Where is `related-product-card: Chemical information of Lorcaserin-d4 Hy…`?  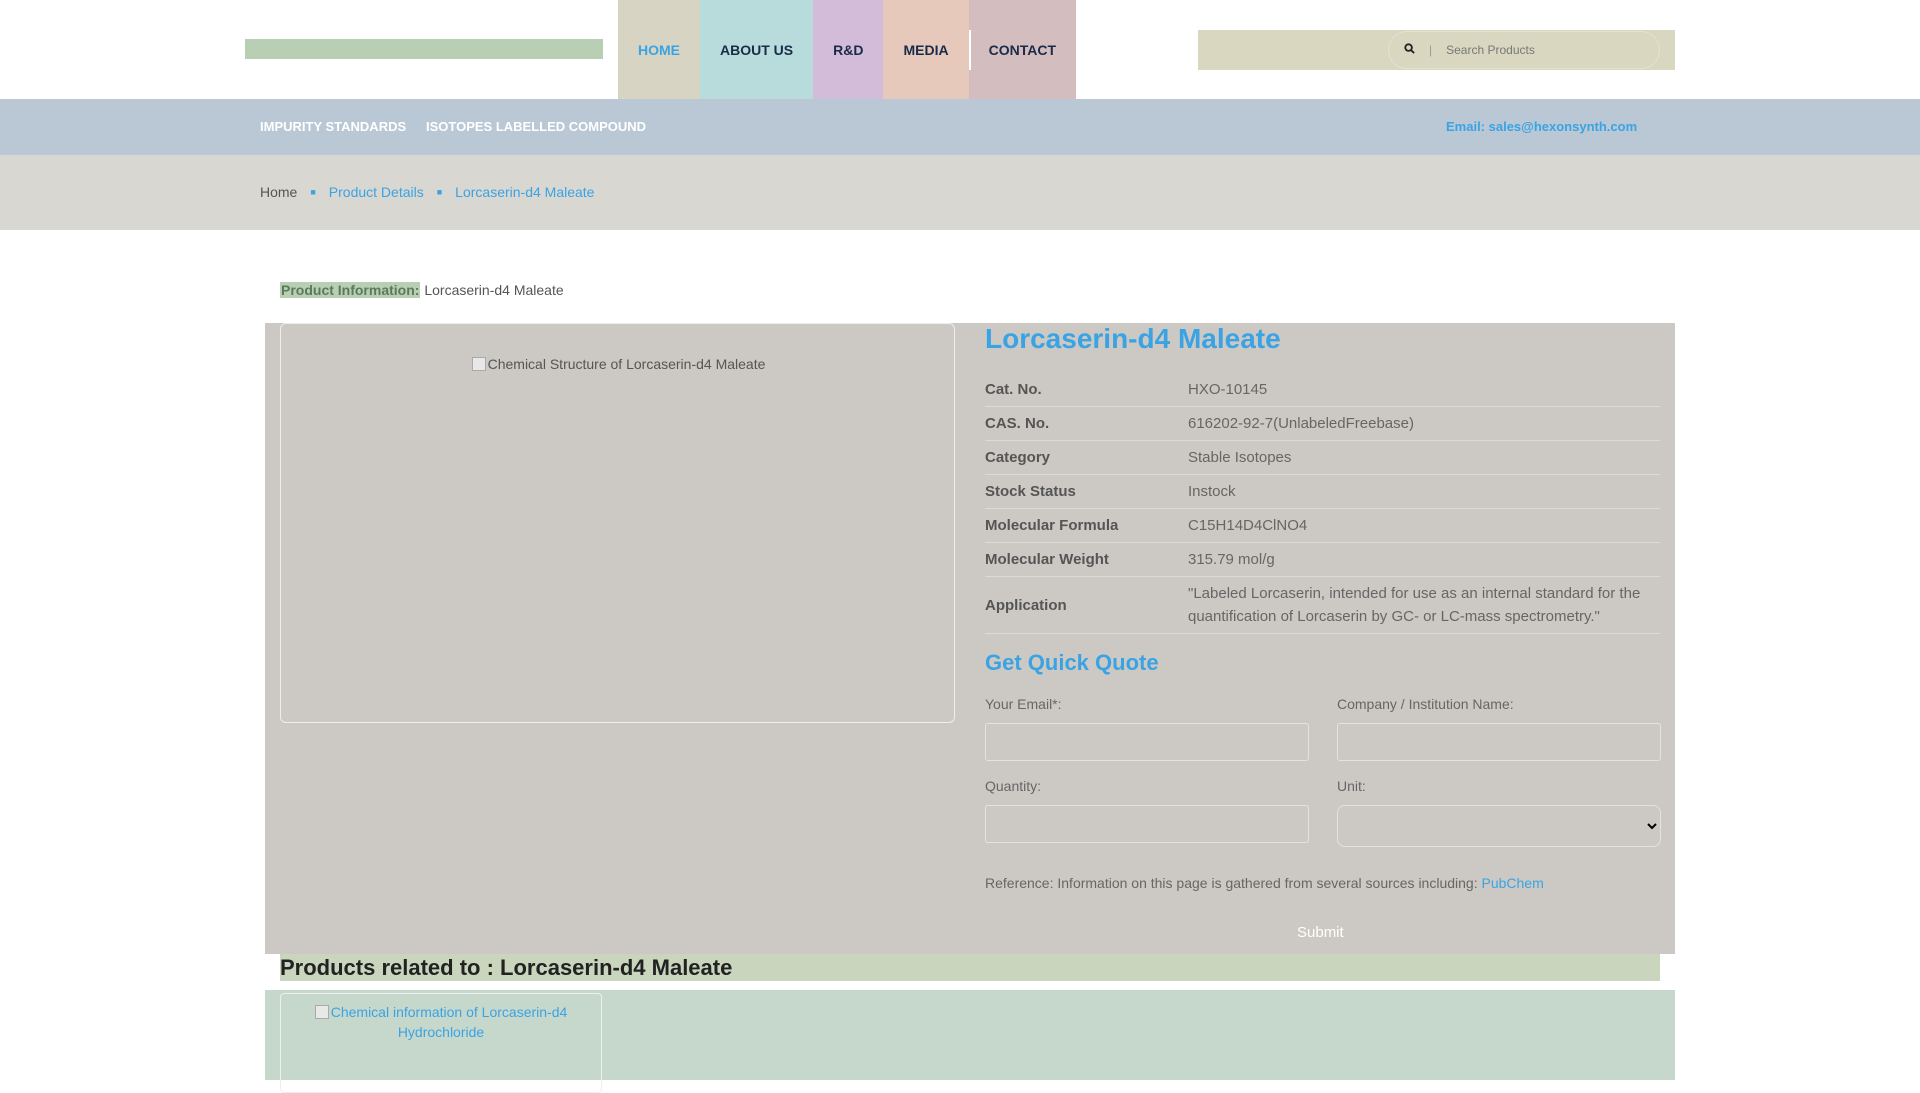 related-product-card: Chemical information of Lorcaserin-d4 Hy… is located at coordinates (441, 1043).